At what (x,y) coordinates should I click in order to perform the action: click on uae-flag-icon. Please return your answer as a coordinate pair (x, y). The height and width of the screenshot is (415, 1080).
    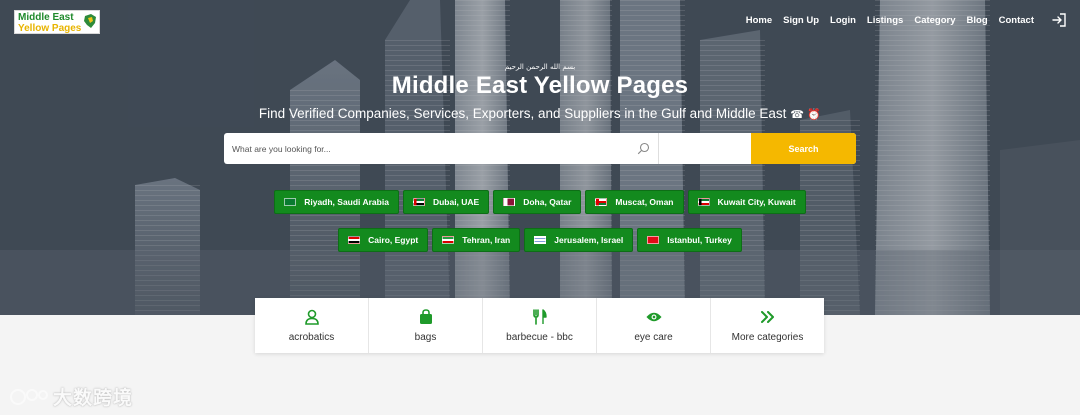
    Looking at the image, I should click on (418, 202).